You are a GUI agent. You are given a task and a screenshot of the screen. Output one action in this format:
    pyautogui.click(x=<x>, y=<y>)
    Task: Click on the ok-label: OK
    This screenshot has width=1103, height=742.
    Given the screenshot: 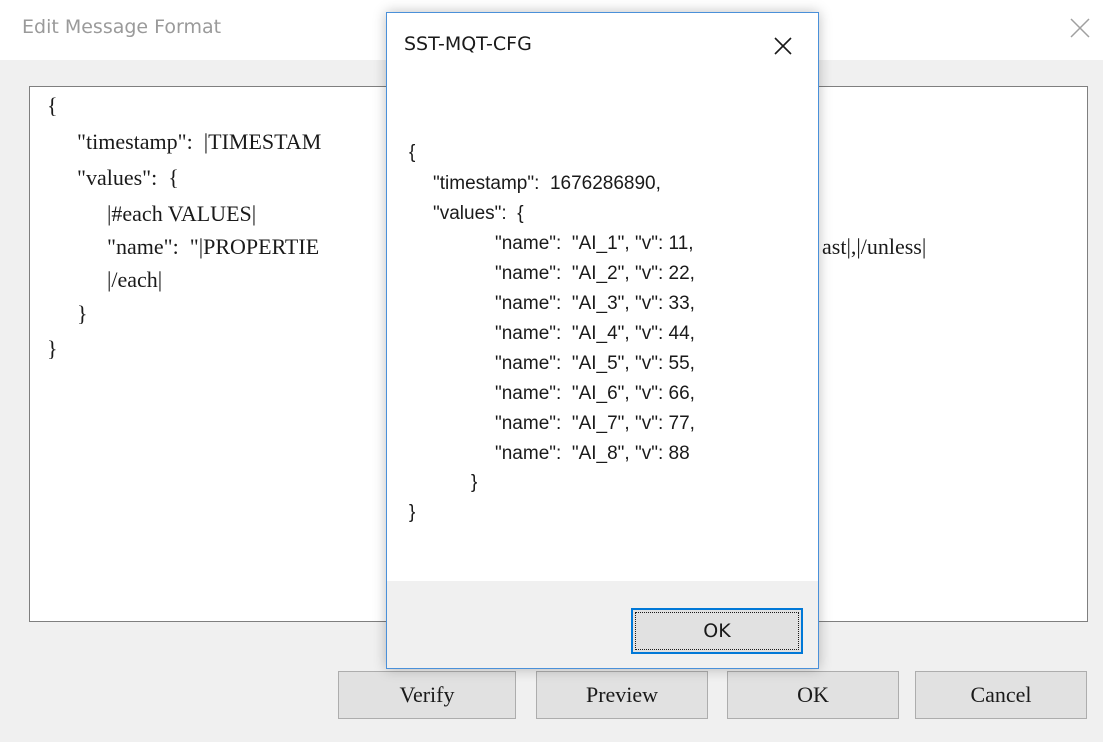 What is the action you would take?
    pyautogui.click(x=717, y=631)
    